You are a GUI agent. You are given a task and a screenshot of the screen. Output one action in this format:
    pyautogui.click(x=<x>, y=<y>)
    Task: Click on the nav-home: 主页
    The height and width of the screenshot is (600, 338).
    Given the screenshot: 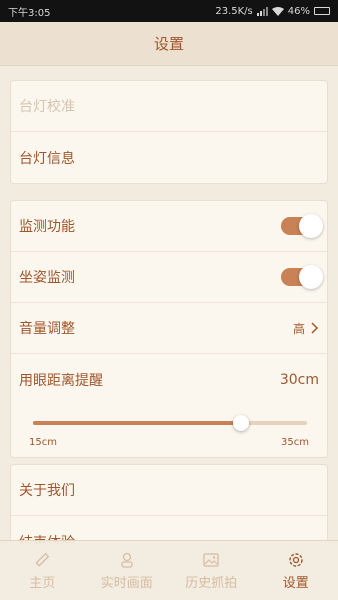 What is the action you would take?
    pyautogui.click(x=42, y=571)
    